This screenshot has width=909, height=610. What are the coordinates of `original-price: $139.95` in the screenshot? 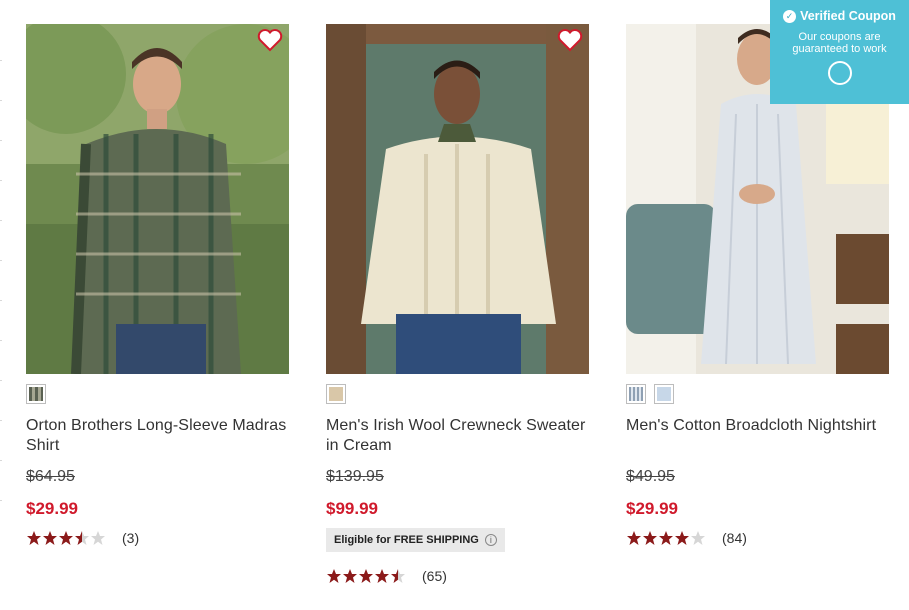 It's located at (355, 476).